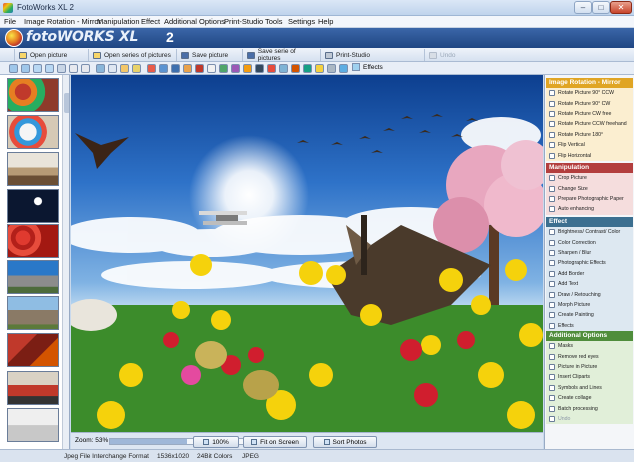 Image resolution: width=634 pixels, height=462 pixels. I want to click on rotate-free-tool-icon, so click(37, 68).